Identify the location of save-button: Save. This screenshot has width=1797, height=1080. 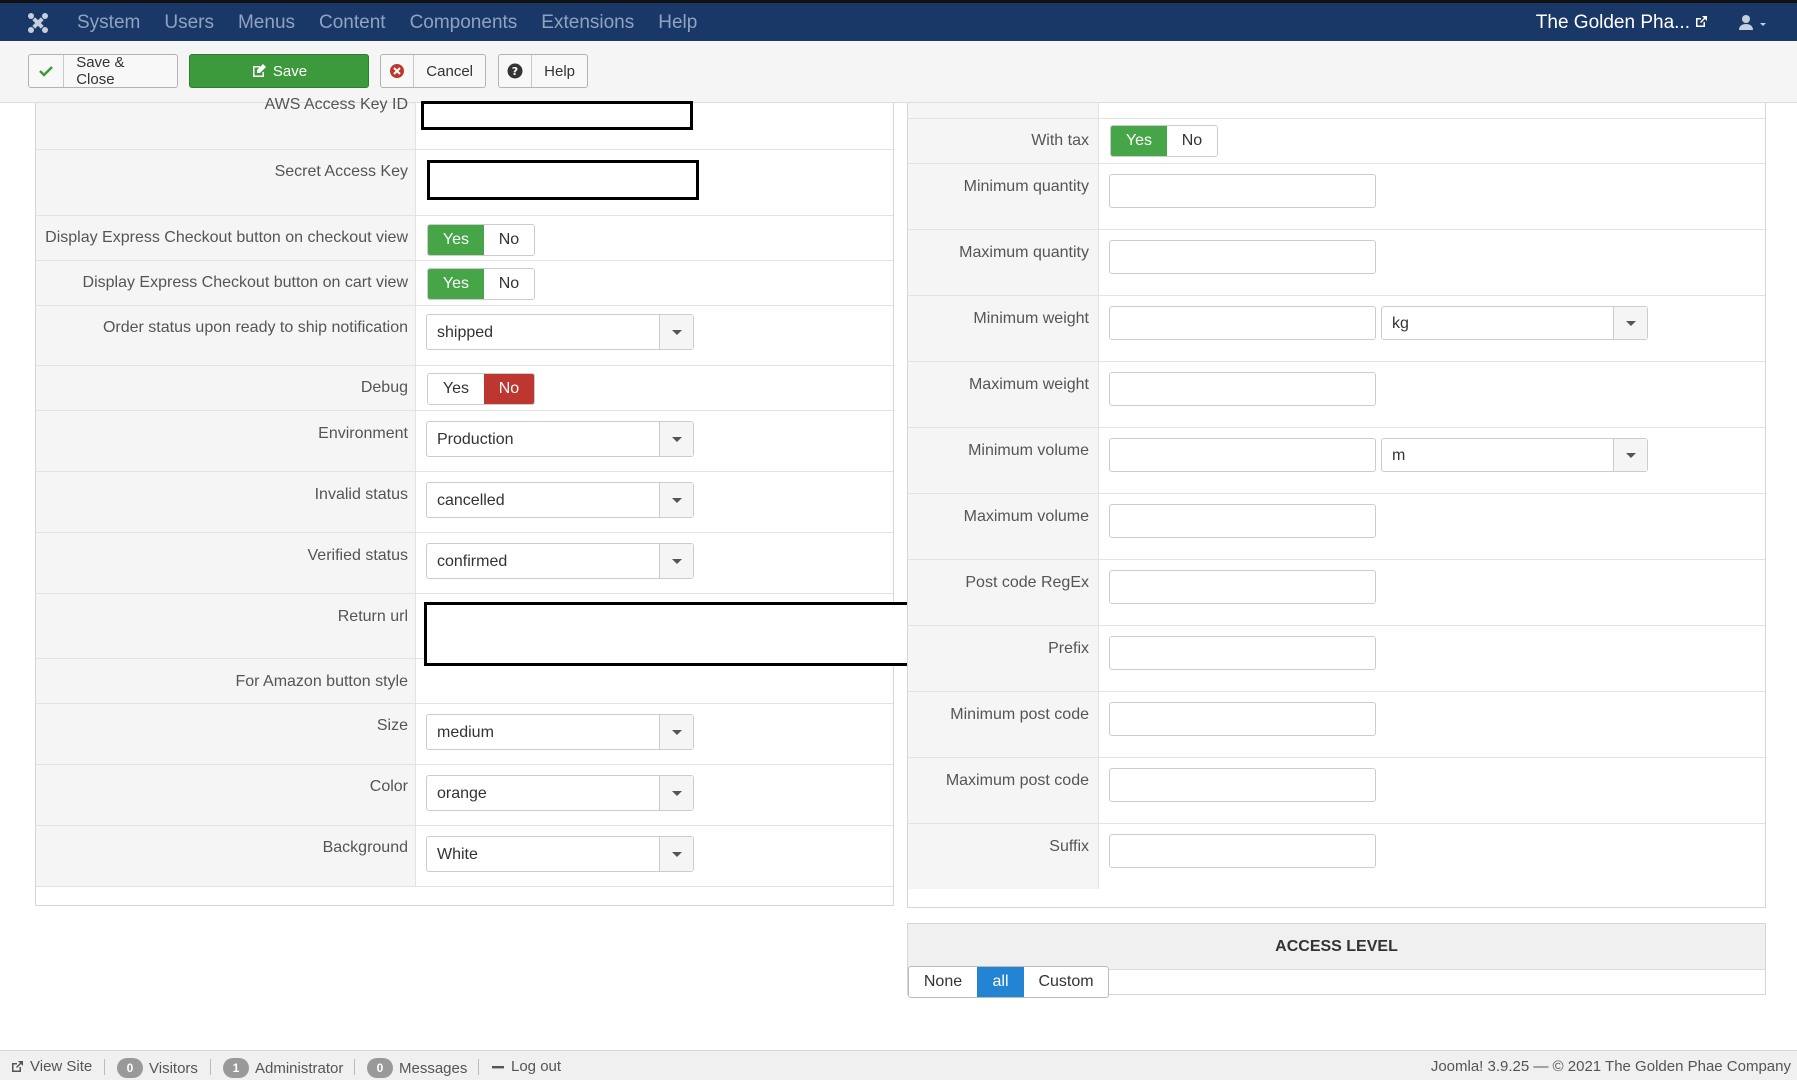
(279, 71).